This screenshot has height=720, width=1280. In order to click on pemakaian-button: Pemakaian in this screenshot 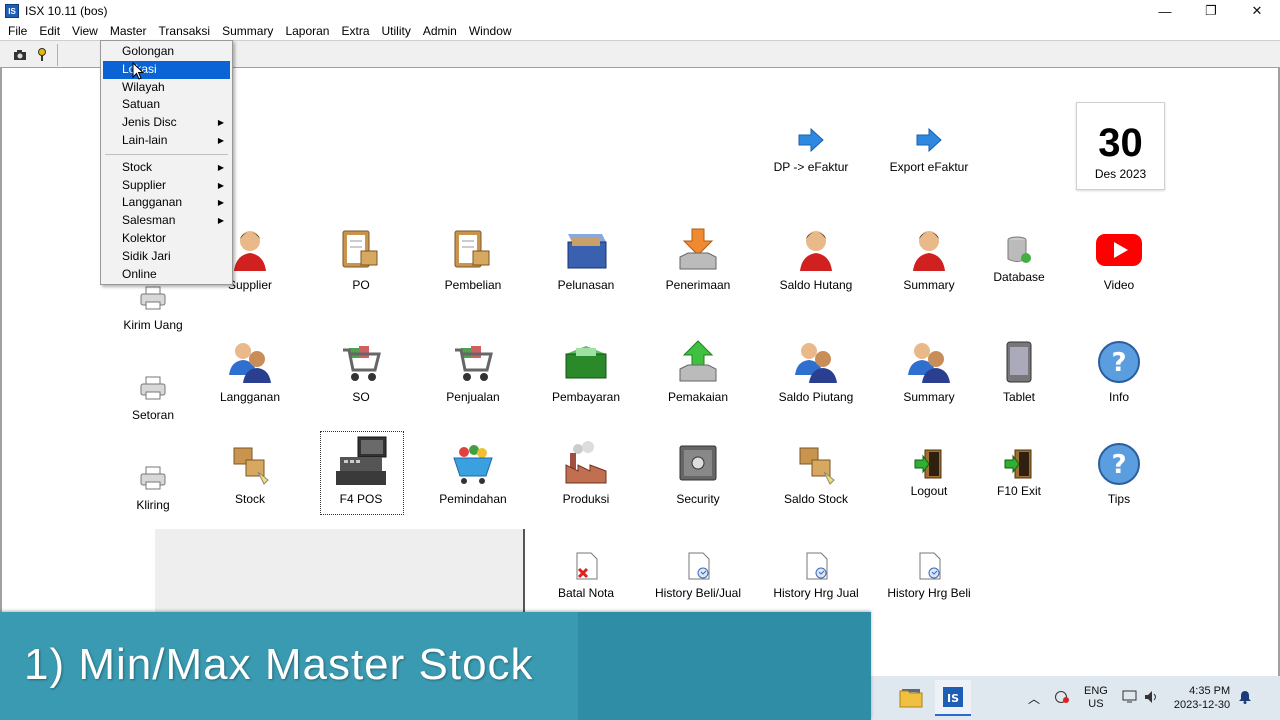, I will do `click(698, 371)`.